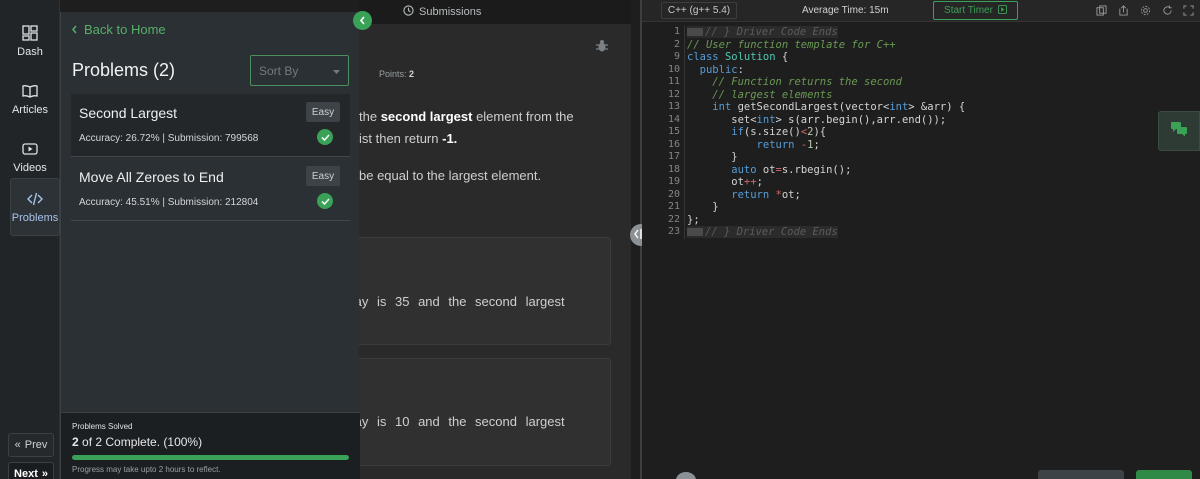  What do you see at coordinates (393, 74) in the screenshot?
I see `points-label: Points:` at bounding box center [393, 74].